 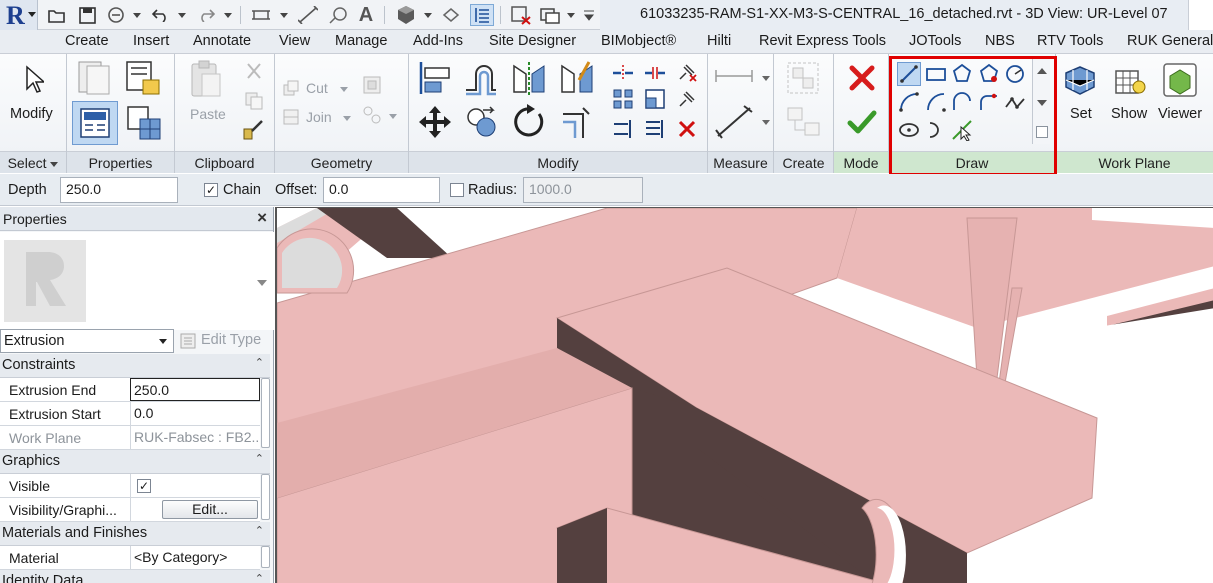 What do you see at coordinates (406, 15) in the screenshot?
I see `3d-view-icon` at bounding box center [406, 15].